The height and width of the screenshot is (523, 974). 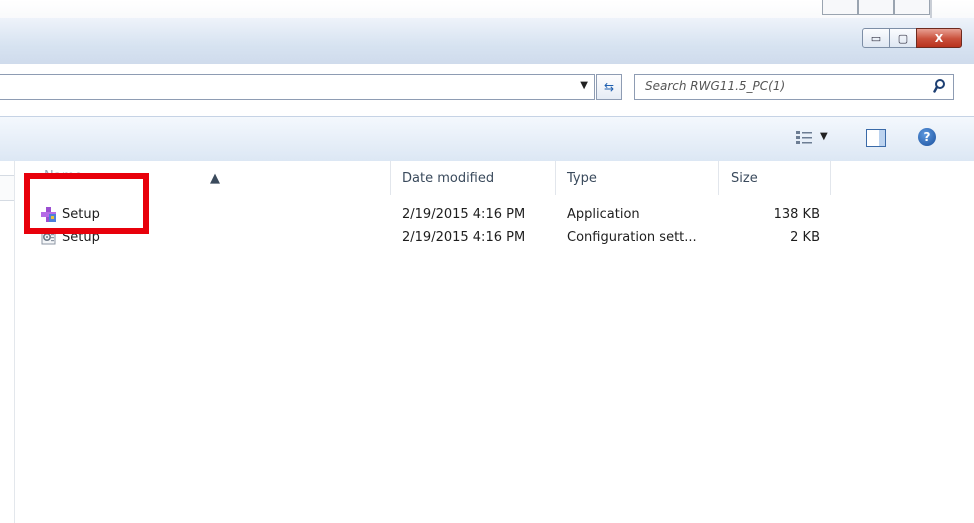 I want to click on refresh-icon: ⇆, so click(x=609, y=87).